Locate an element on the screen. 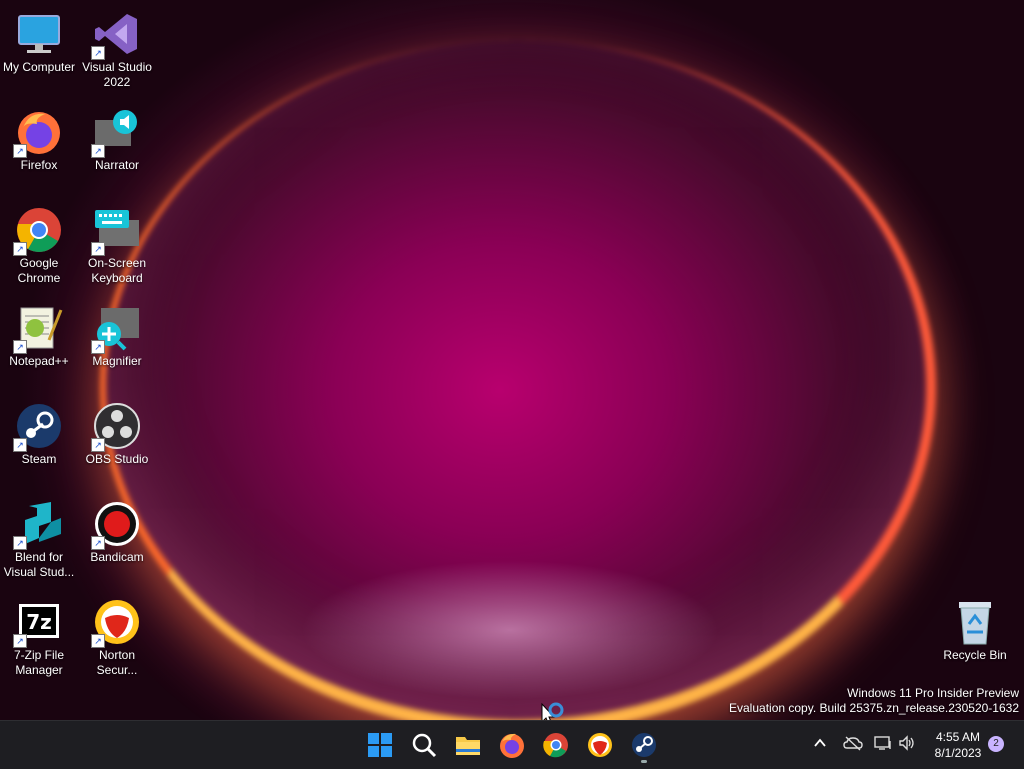  steam-icon is located at coordinates (644, 745).